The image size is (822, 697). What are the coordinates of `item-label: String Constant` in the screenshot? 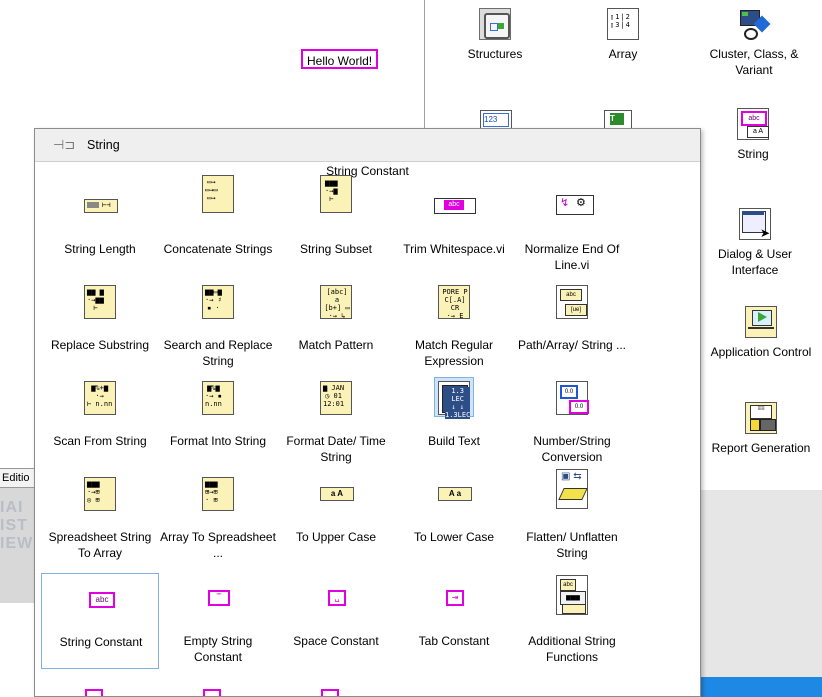 It's located at (101, 642).